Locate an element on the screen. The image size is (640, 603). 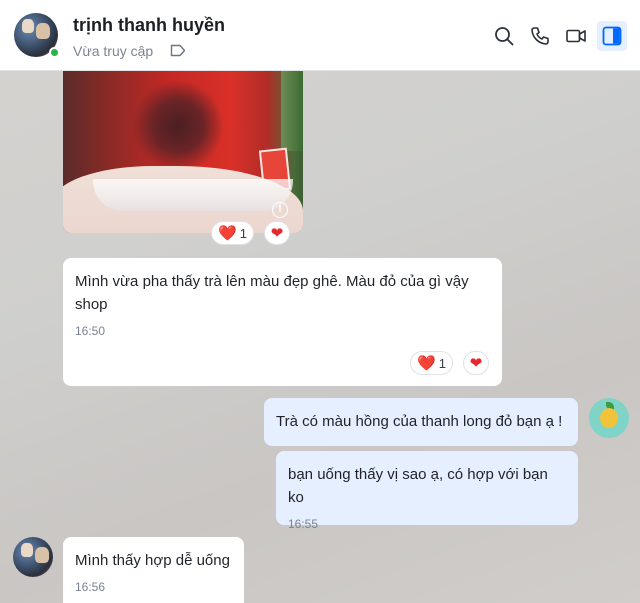
tea-photo-message: ! is located at coordinates (183, 152).